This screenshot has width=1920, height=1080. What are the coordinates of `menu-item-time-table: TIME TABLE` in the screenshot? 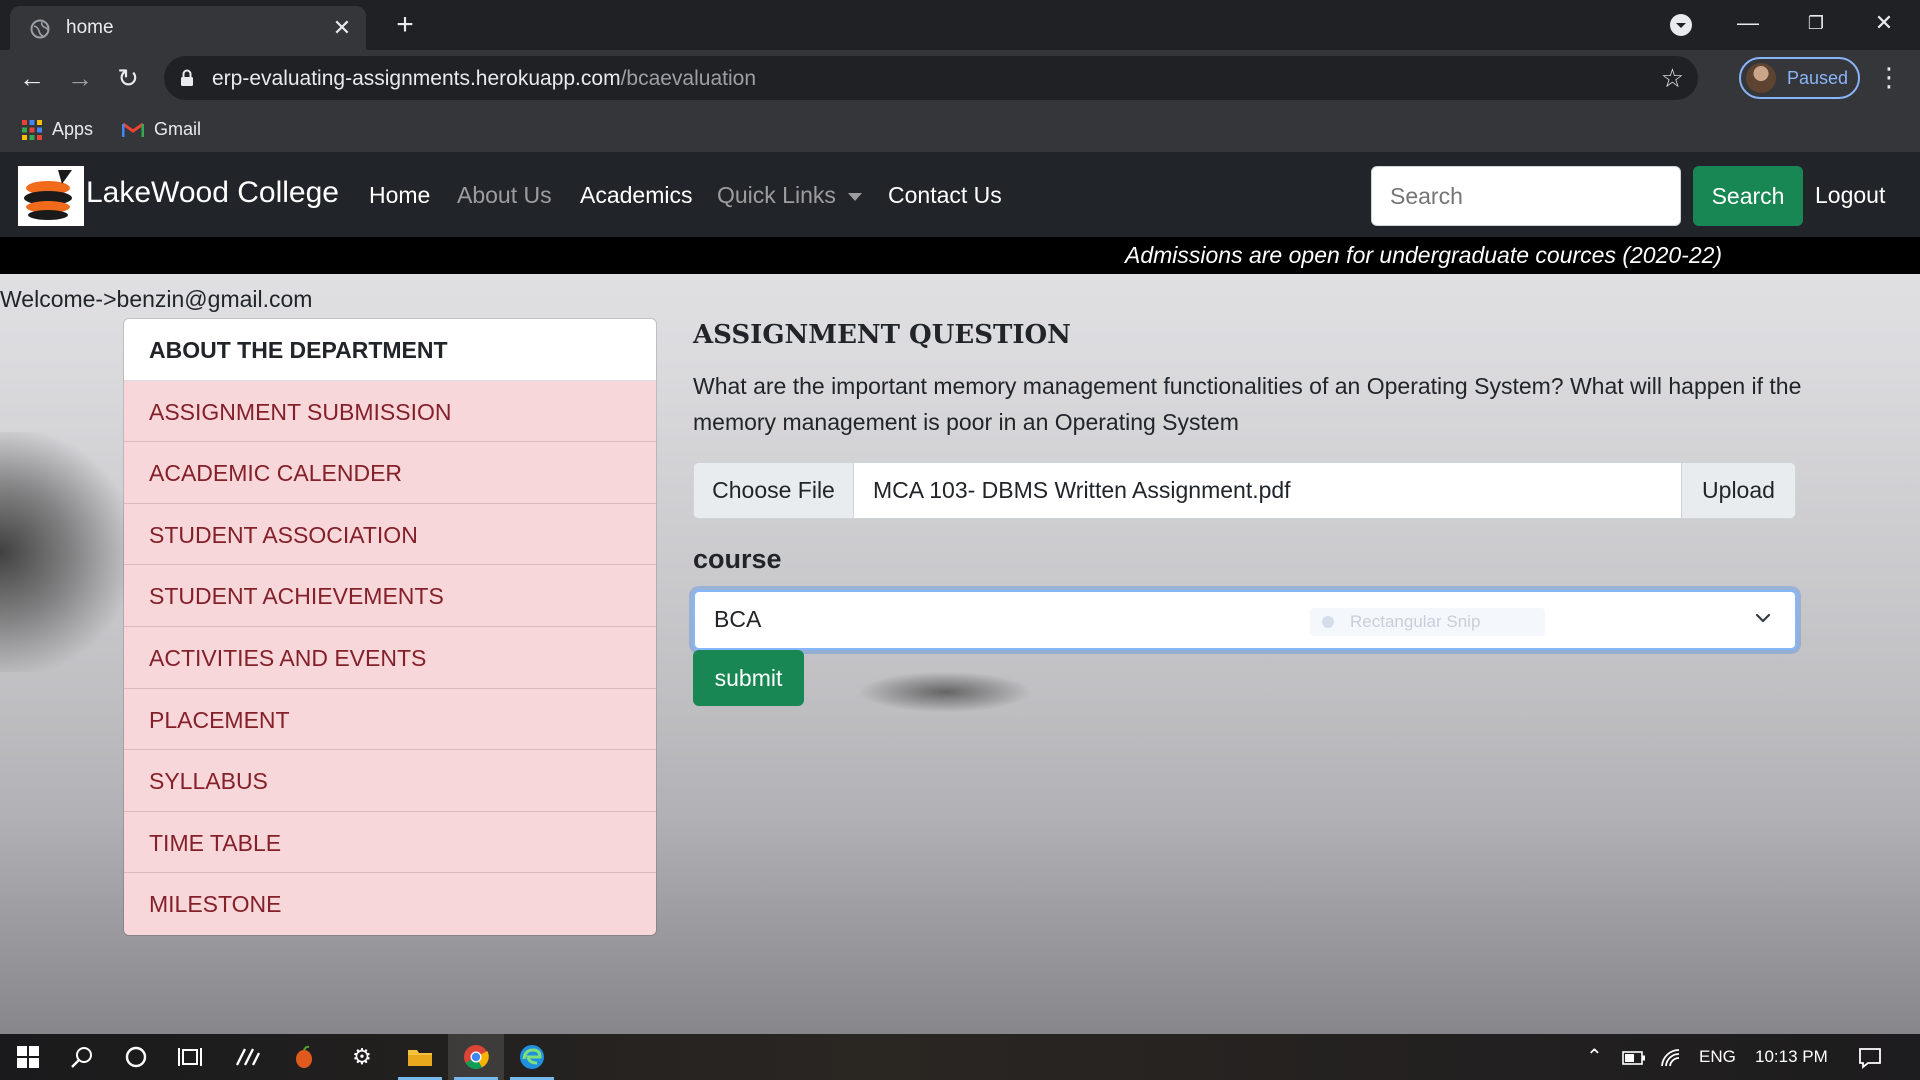 It's located at (390, 842).